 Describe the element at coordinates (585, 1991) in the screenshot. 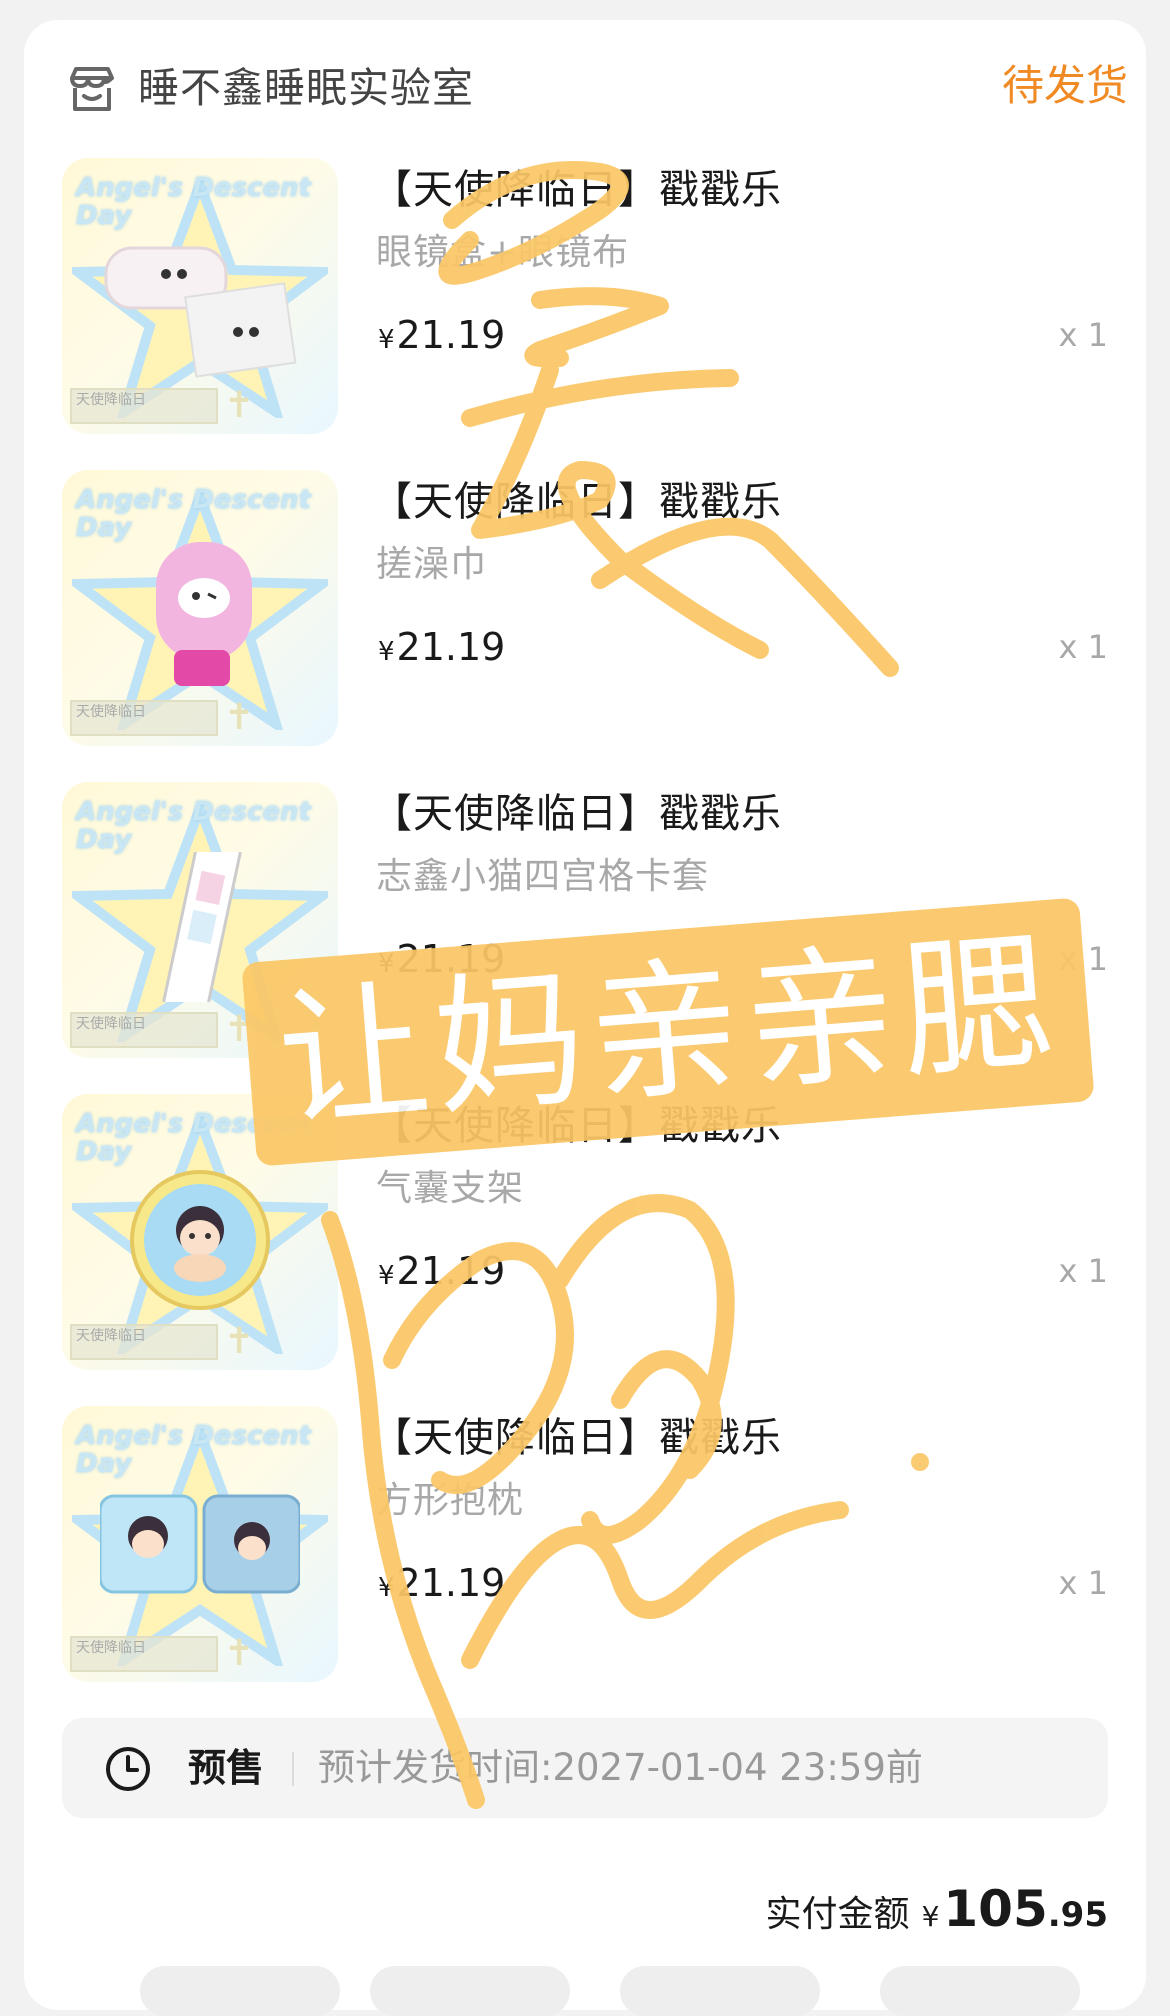

I see `bottom-action-bar` at that location.